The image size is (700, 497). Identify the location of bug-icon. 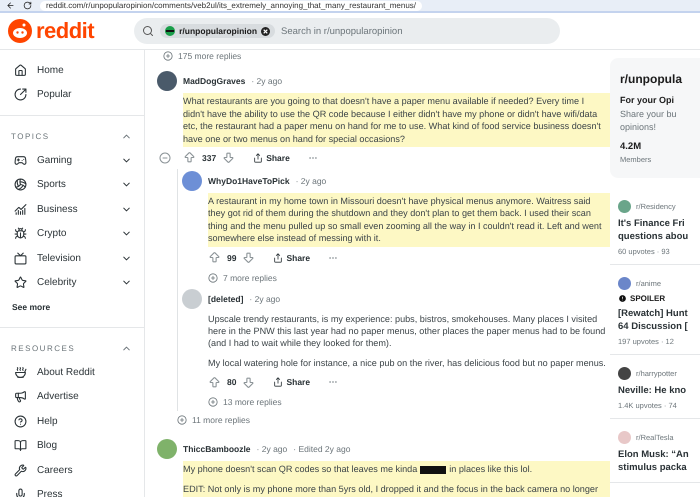
(20, 233).